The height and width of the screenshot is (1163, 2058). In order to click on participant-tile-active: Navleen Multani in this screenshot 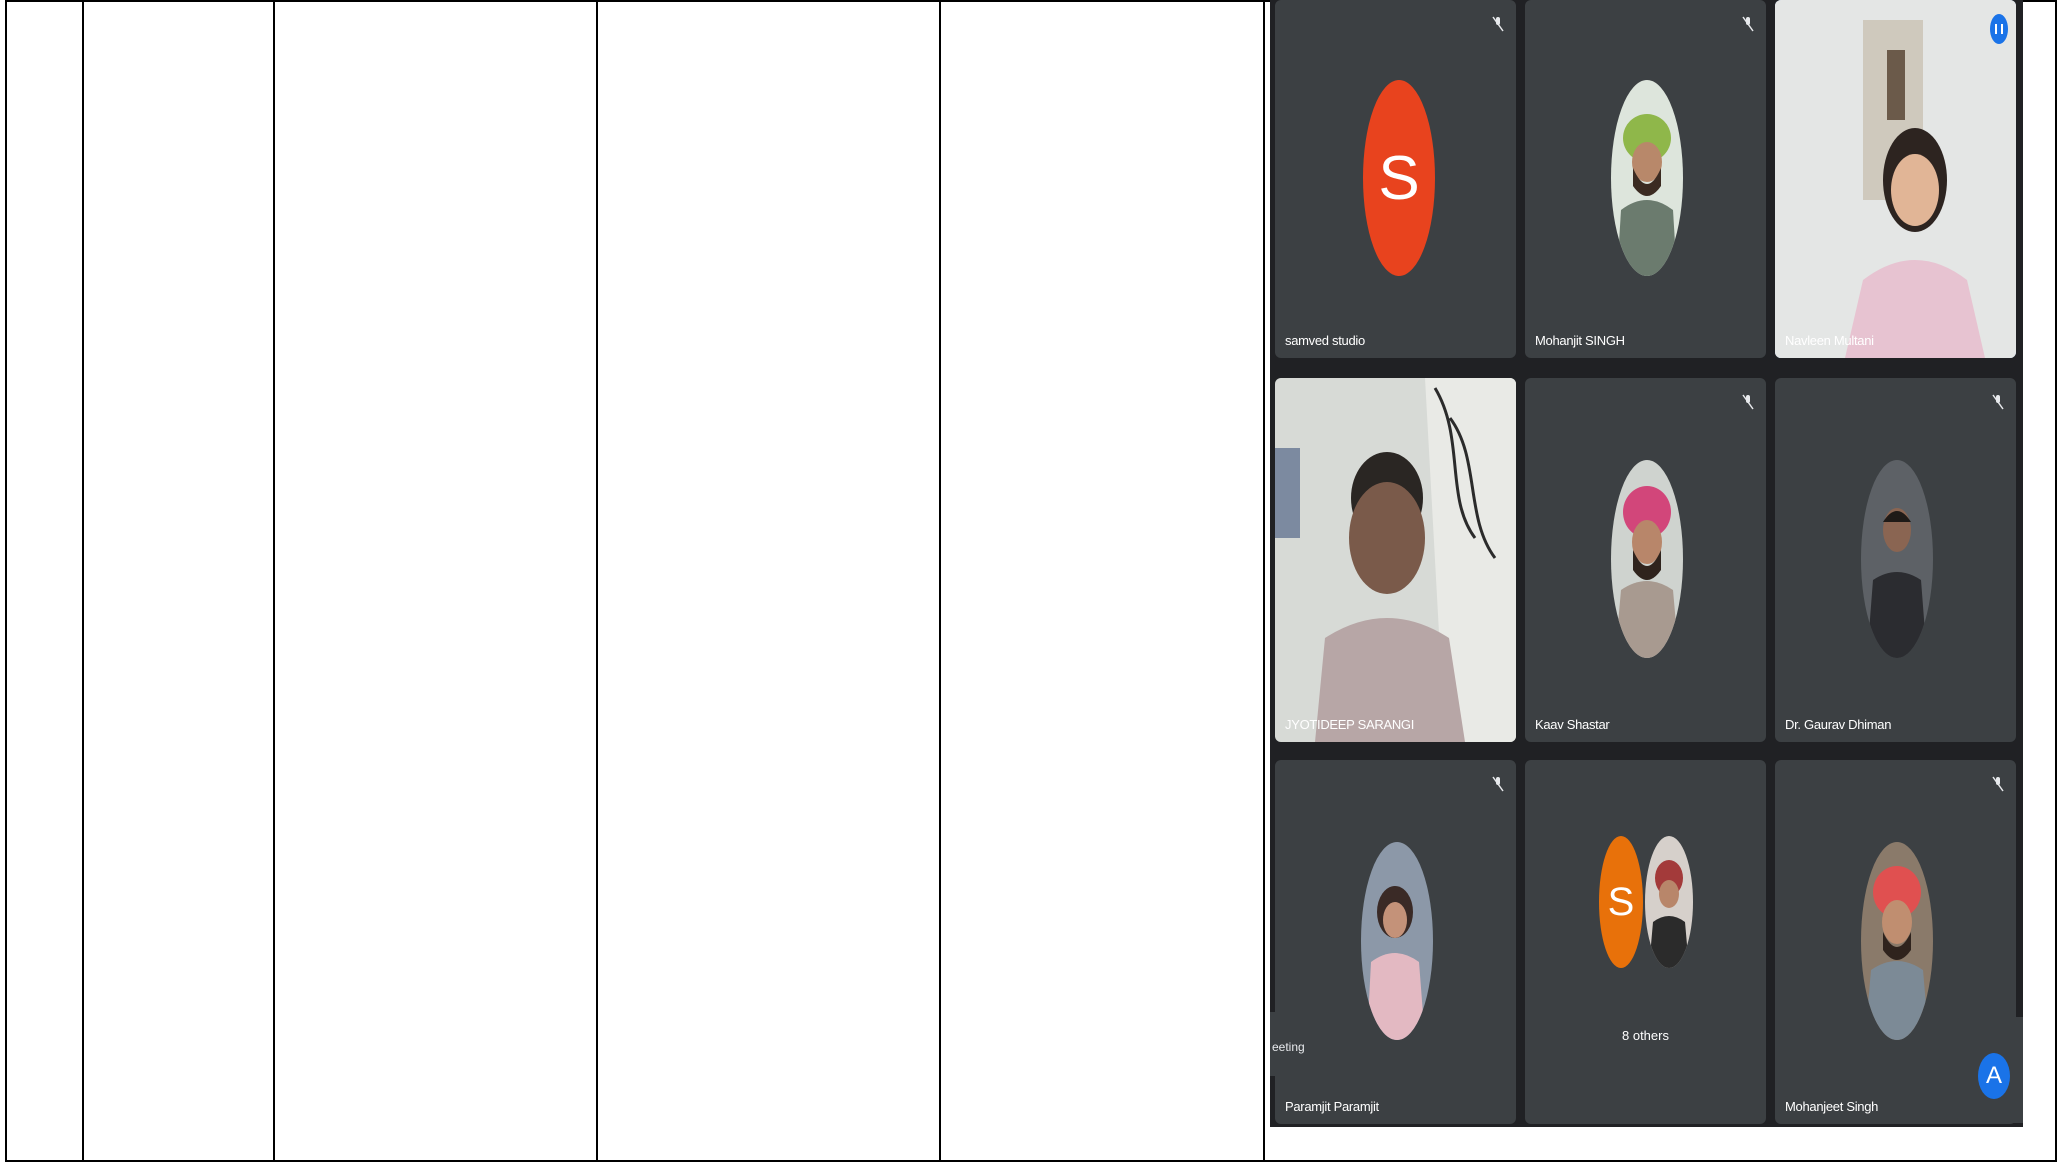, I will do `click(1895, 179)`.